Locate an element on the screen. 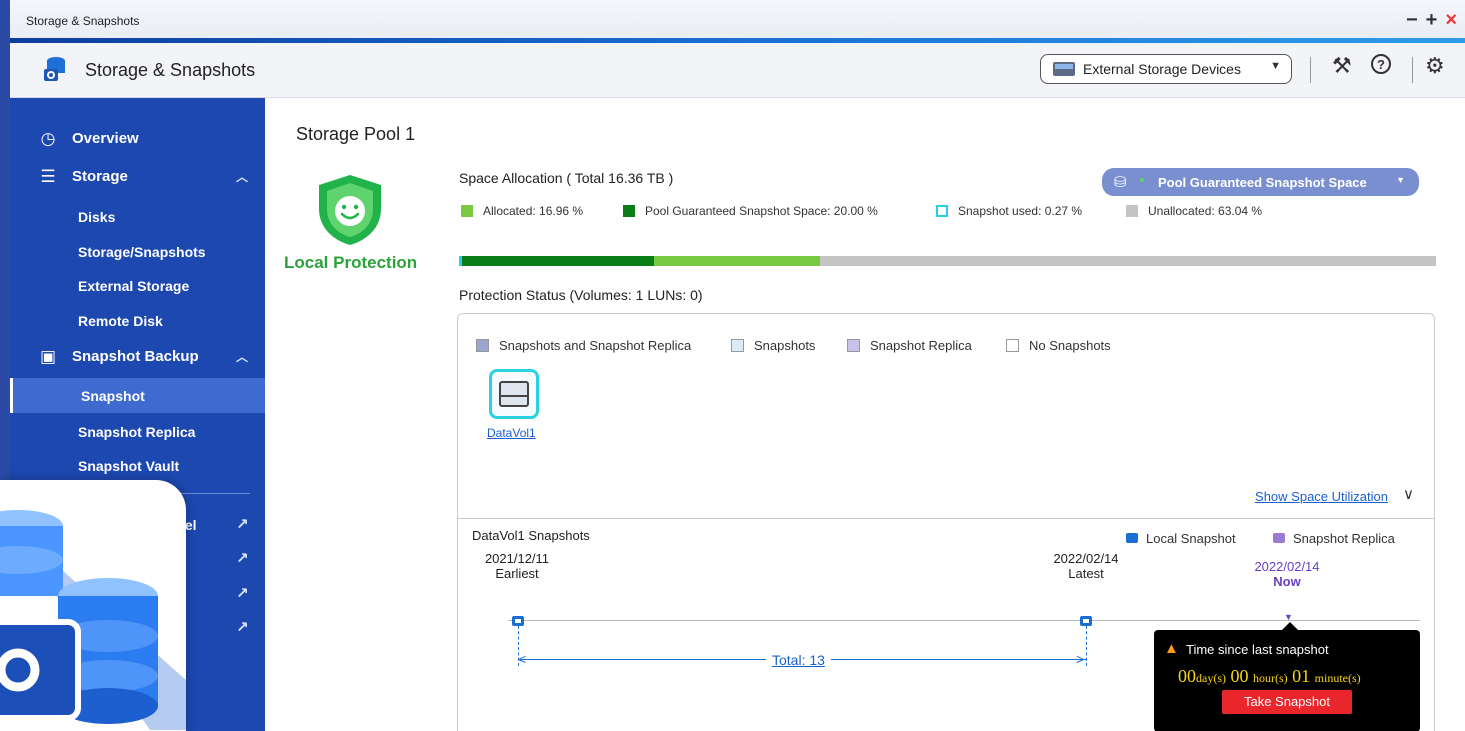 The width and height of the screenshot is (1465, 731). window-titlebar: Storage & Snapshots −+× is located at coordinates (737, 19).